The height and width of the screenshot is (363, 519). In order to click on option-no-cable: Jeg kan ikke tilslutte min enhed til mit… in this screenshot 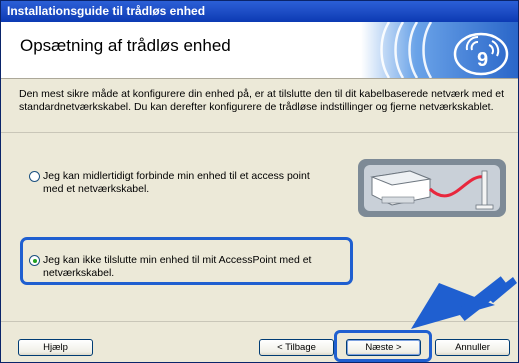, I will do `click(179, 267)`.